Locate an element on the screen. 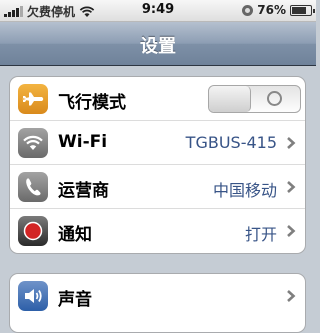 The width and height of the screenshot is (320, 333). toggle-off-icon is located at coordinates (274, 98).